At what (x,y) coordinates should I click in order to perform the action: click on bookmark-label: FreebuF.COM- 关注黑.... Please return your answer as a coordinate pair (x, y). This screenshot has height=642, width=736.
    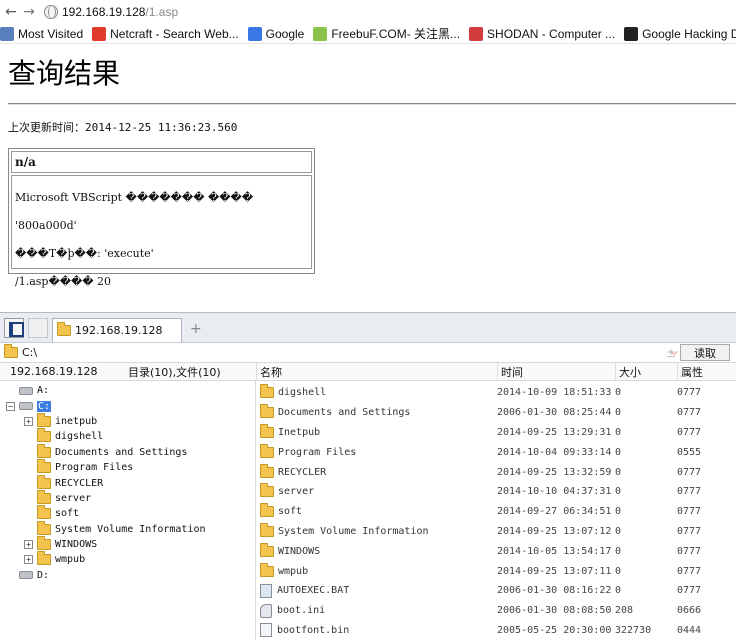
    Looking at the image, I should click on (396, 34).